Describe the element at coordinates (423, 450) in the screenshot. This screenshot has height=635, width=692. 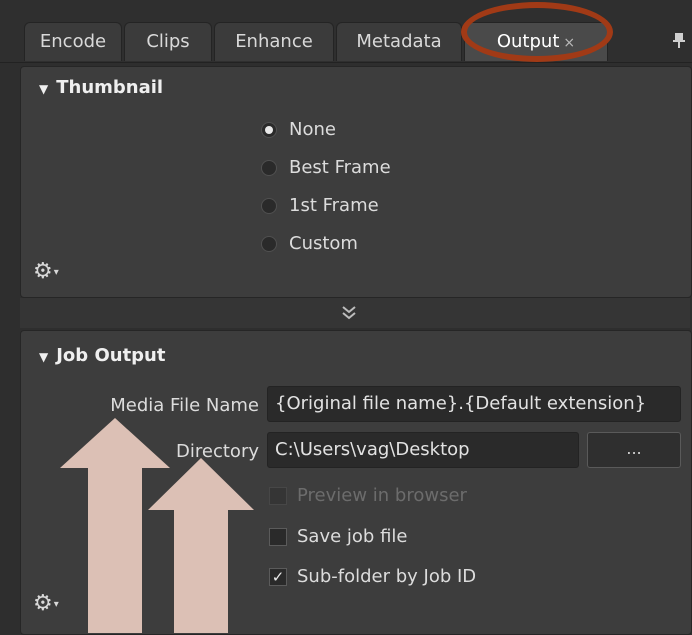
I see `directory-field: C:\Users\vag\Desktop` at that location.